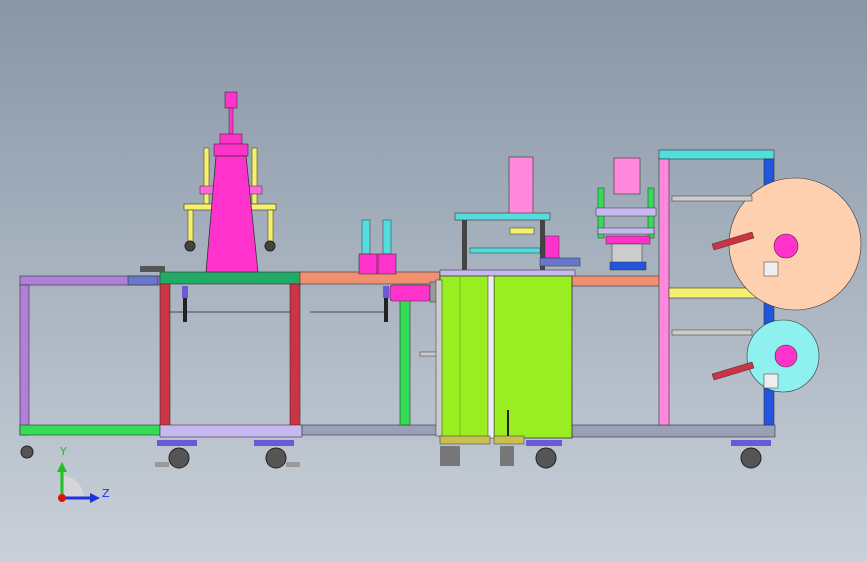  I want to click on center-cabinet, so click(504, 360).